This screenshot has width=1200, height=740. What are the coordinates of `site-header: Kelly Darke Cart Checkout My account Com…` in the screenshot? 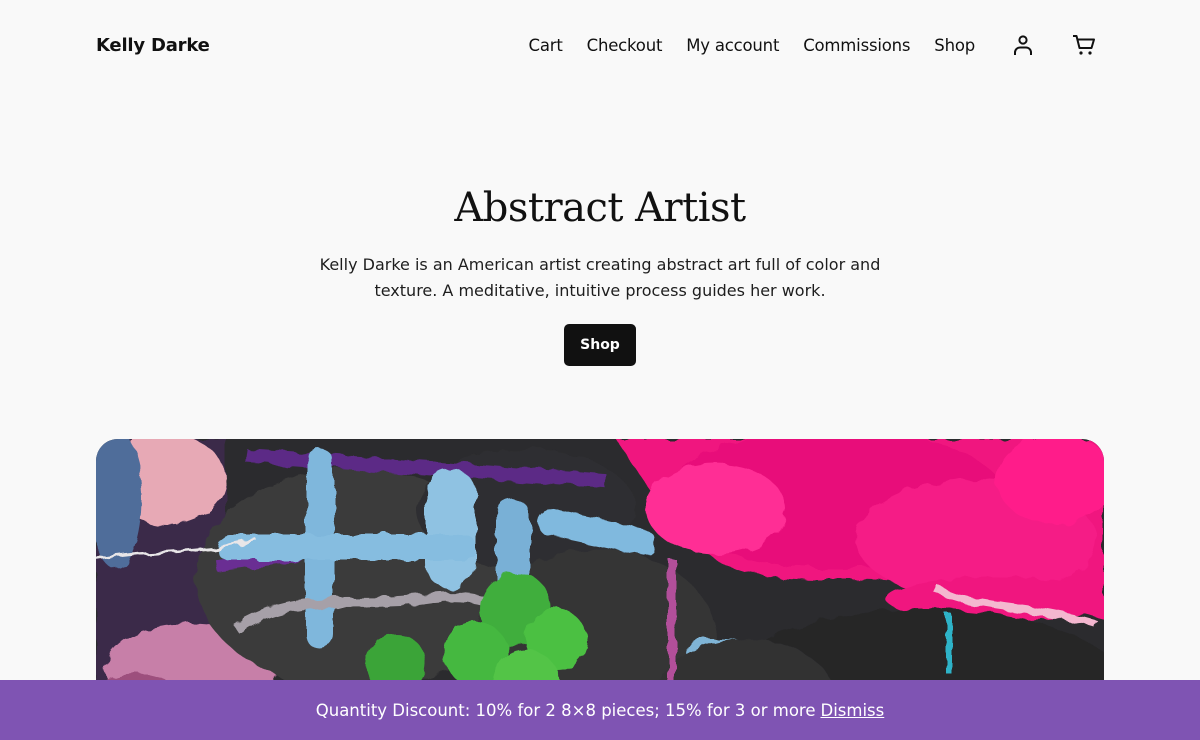 It's located at (600, 45).